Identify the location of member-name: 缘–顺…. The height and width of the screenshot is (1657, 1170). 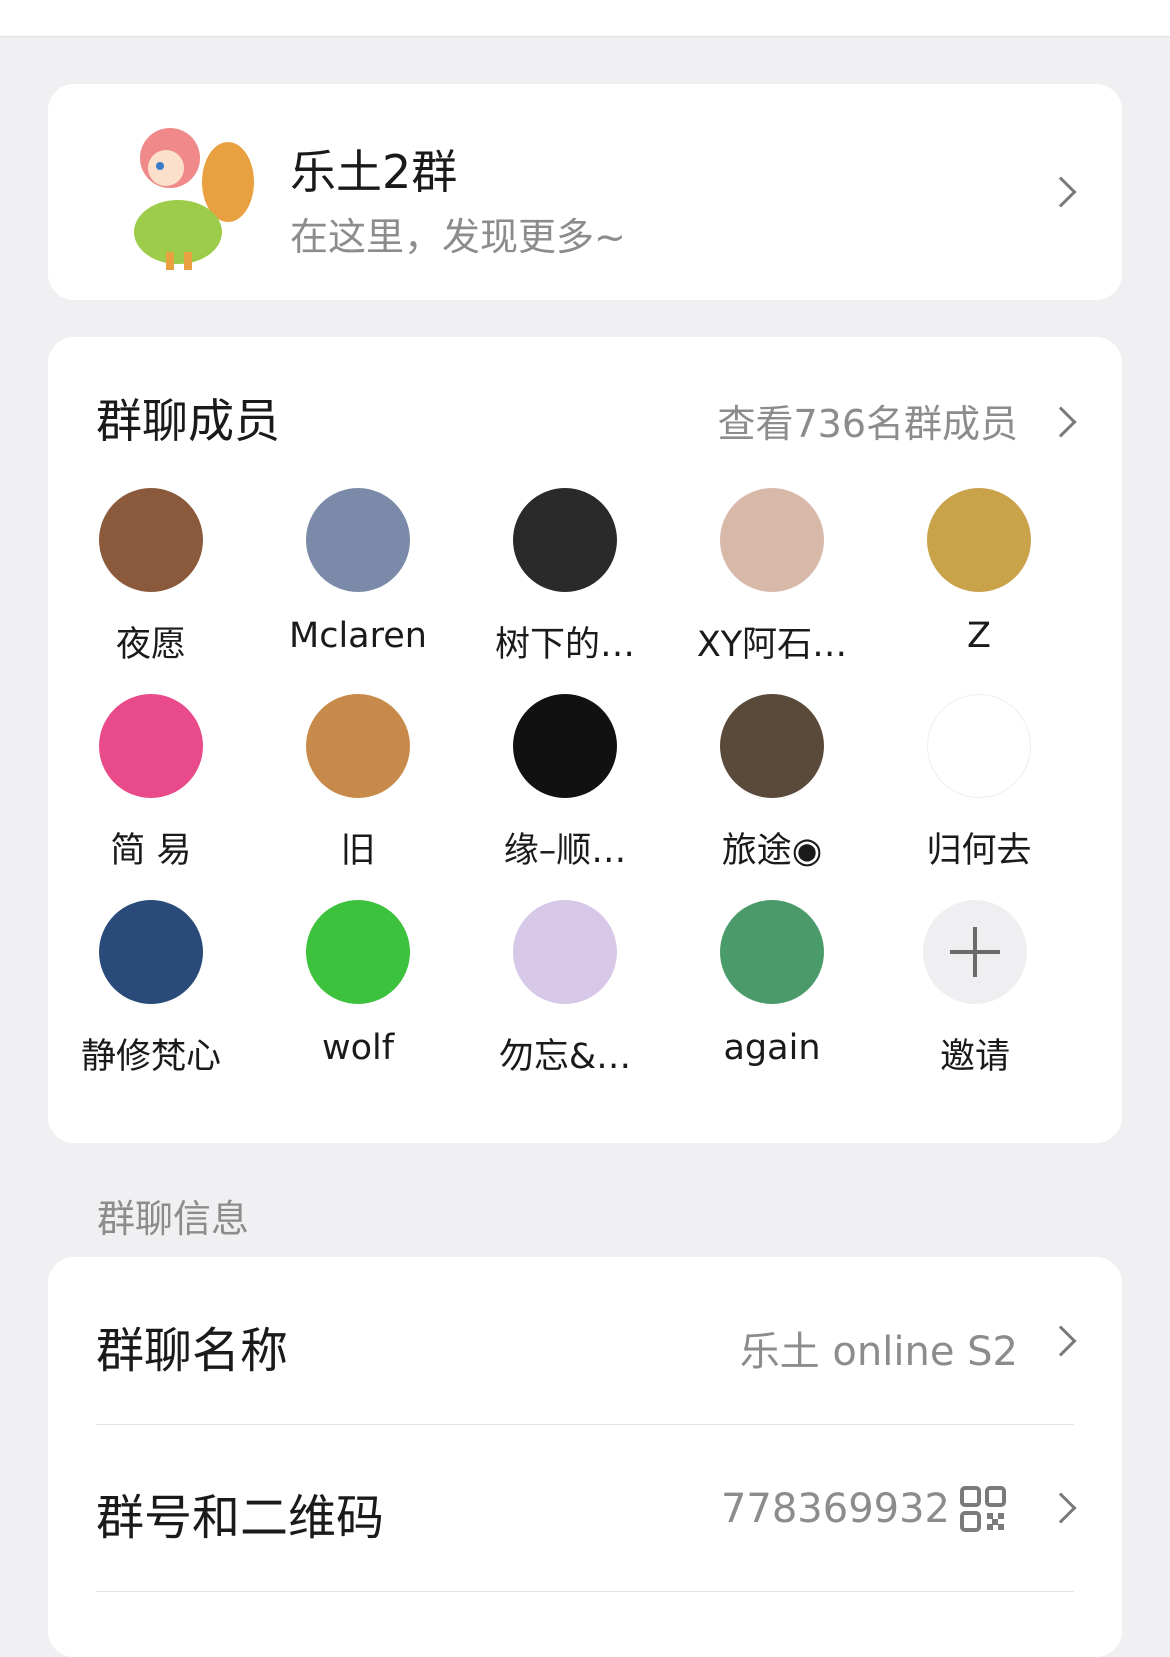
(565, 851).